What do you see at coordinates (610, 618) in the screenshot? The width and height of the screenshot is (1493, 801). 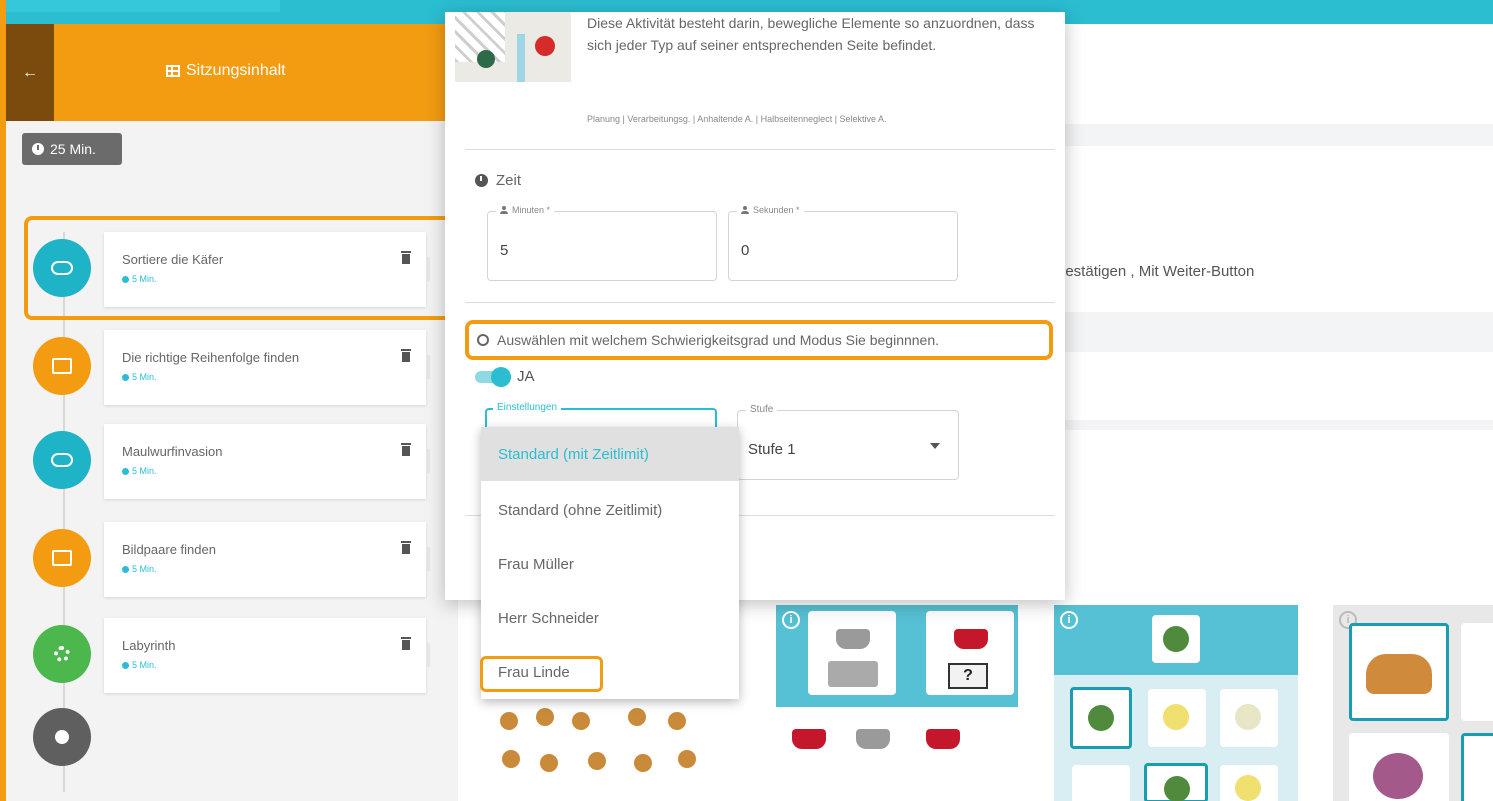 I see `dropdown-option: Herr Schneider` at bounding box center [610, 618].